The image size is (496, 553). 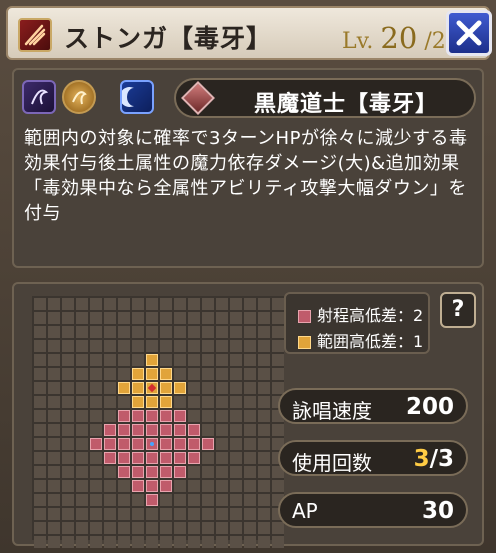 I want to click on help-icon: ?, so click(x=458, y=309).